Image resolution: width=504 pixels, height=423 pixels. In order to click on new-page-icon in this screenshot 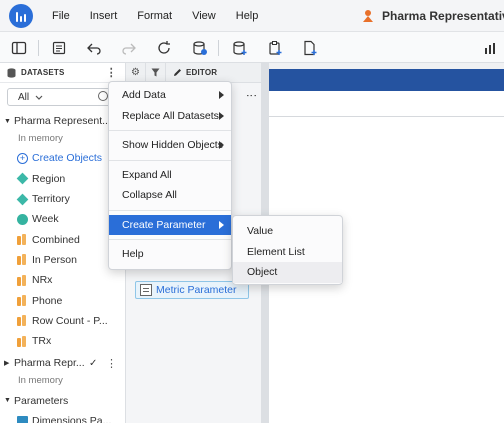, I will do `click(310, 48)`.